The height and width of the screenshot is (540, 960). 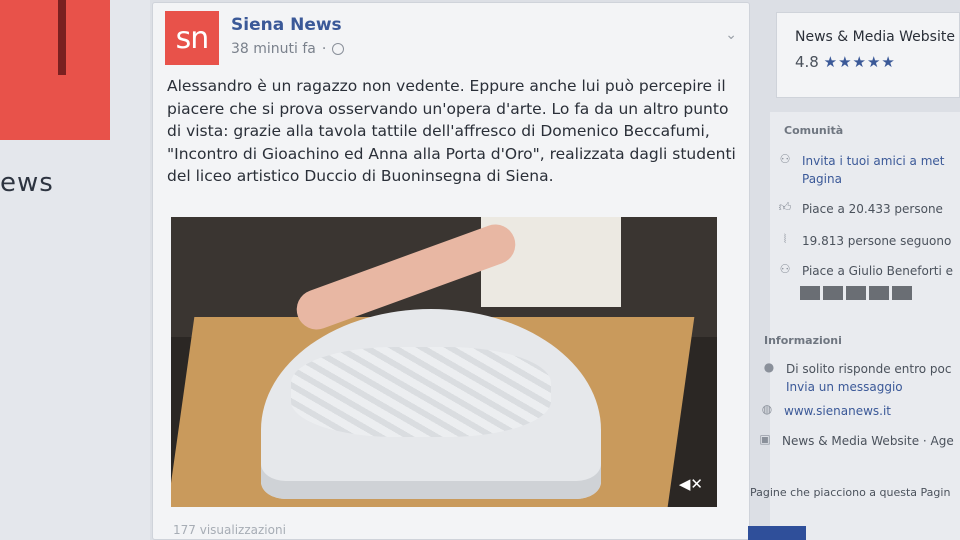 What do you see at coordinates (807, 62) in the screenshot?
I see `rating-value: 4.8` at bounding box center [807, 62].